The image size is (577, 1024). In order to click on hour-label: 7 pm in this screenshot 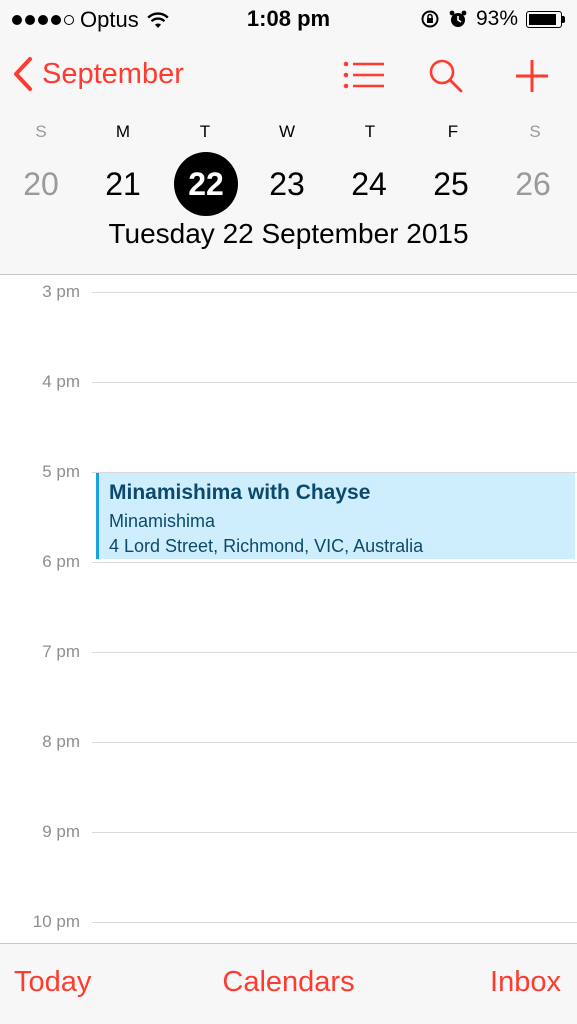, I will do `click(61, 651)`.